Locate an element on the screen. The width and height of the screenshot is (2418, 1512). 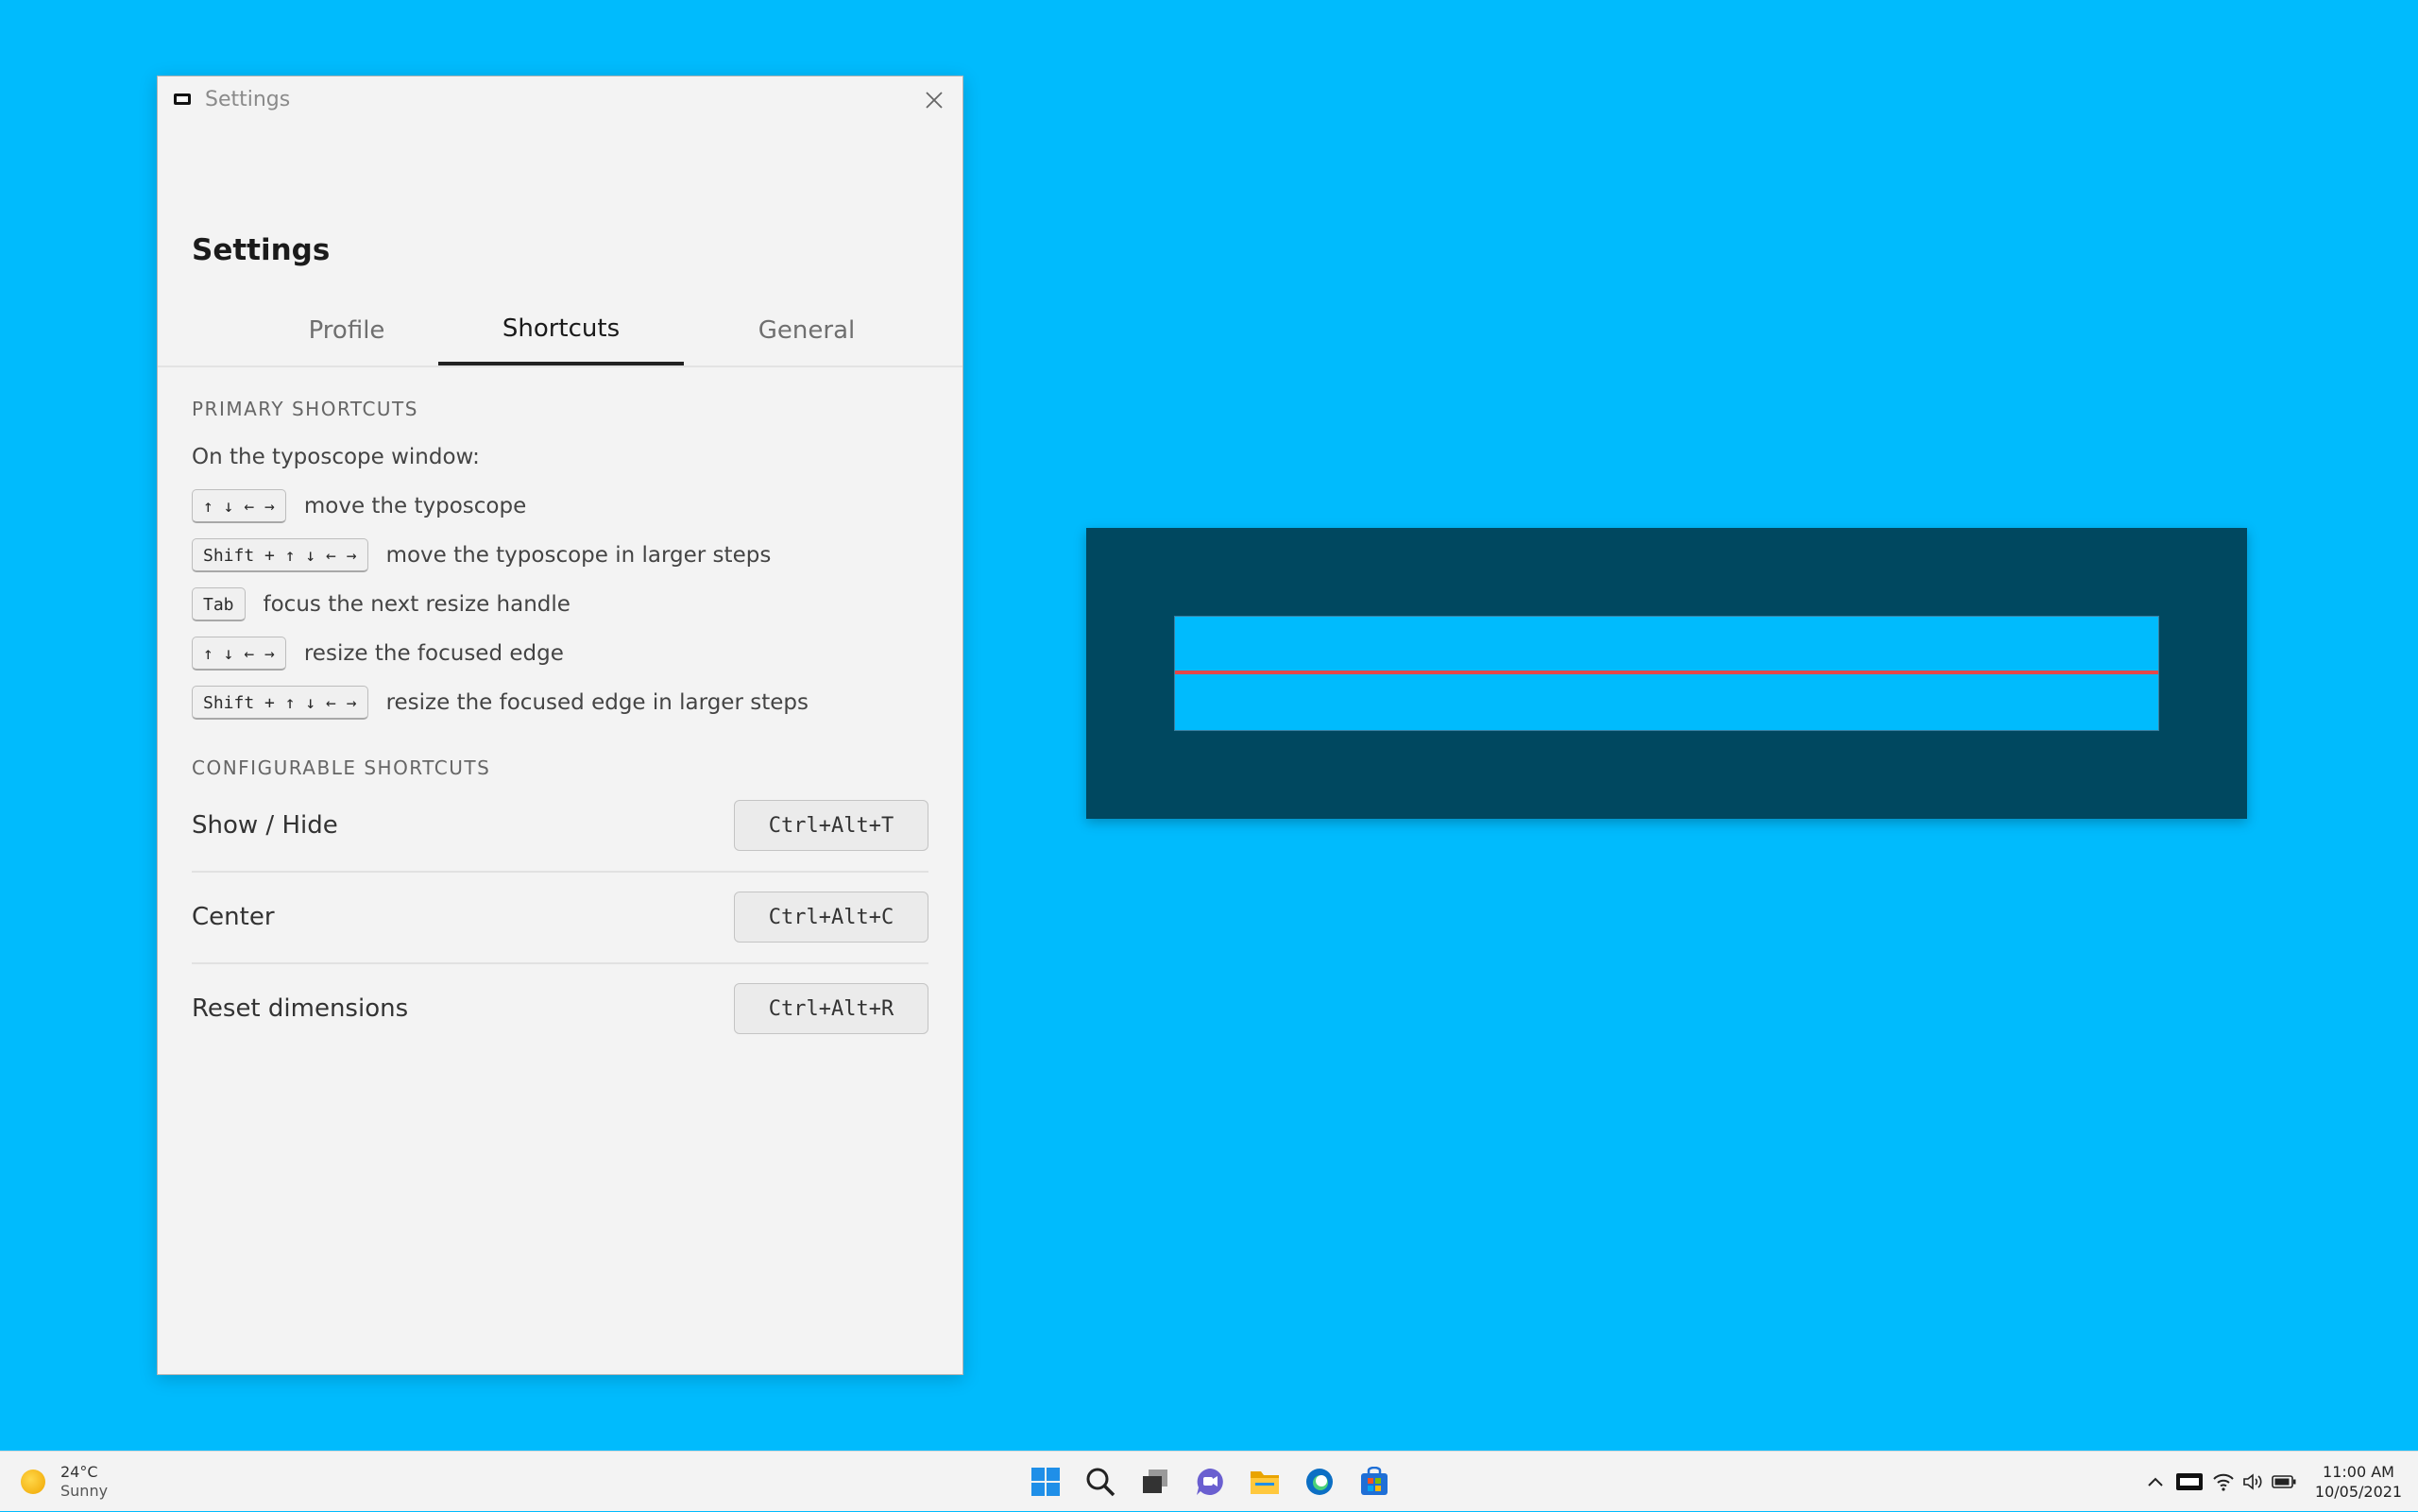
pinned-apps is located at coordinates (1210, 1482).